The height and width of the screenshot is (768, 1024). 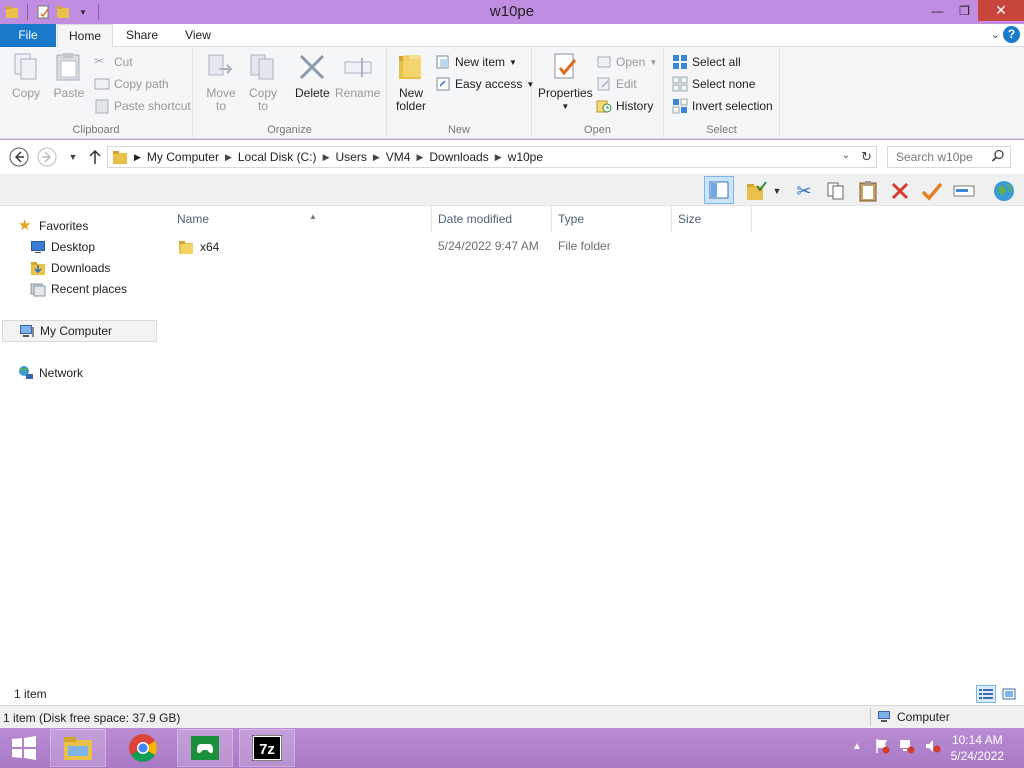 What do you see at coordinates (350, 157) in the screenshot?
I see `breadcrumb-item: Users` at bounding box center [350, 157].